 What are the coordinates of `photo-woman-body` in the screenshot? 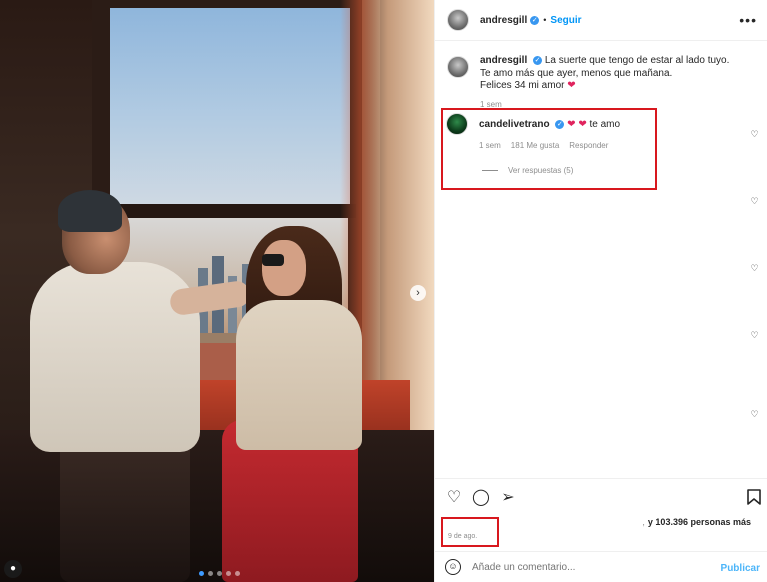 It's located at (299, 375).